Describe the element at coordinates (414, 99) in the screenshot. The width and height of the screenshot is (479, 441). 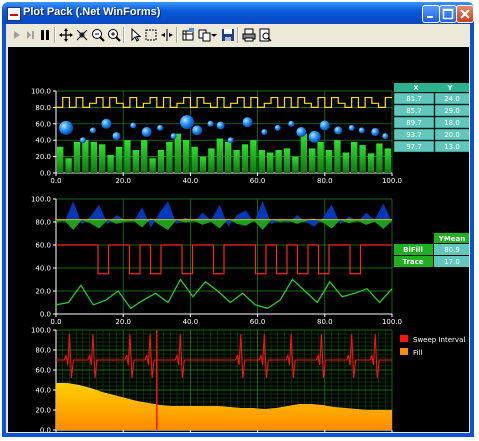
I see `table-cell-x: 81.7` at that location.